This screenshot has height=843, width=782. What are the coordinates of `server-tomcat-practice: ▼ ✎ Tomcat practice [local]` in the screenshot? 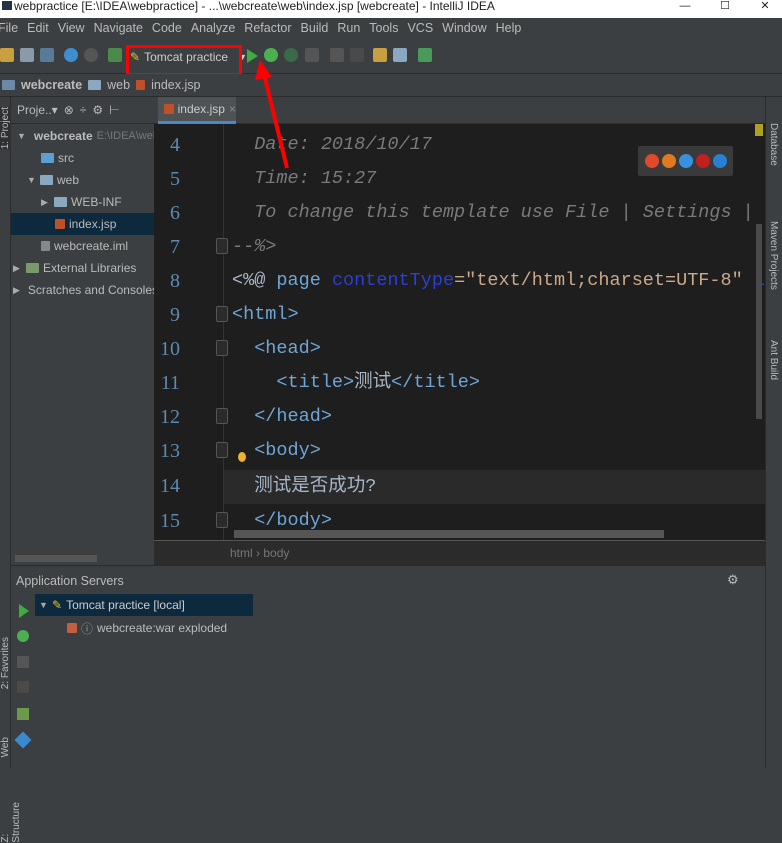 It's located at (144, 605).